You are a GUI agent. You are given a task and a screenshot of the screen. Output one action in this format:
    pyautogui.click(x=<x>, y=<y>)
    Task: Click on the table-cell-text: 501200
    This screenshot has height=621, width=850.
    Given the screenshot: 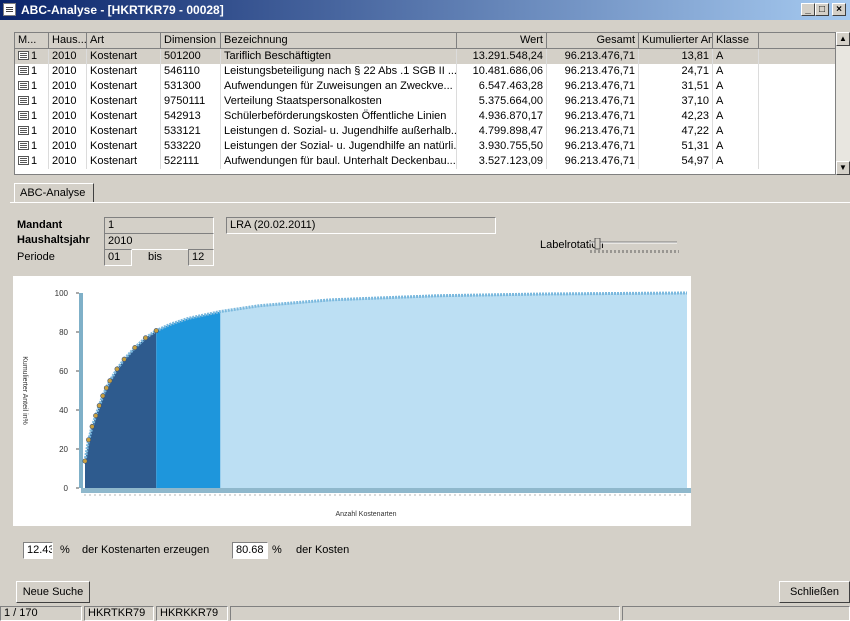 What is the action you would take?
    pyautogui.click(x=182, y=56)
    